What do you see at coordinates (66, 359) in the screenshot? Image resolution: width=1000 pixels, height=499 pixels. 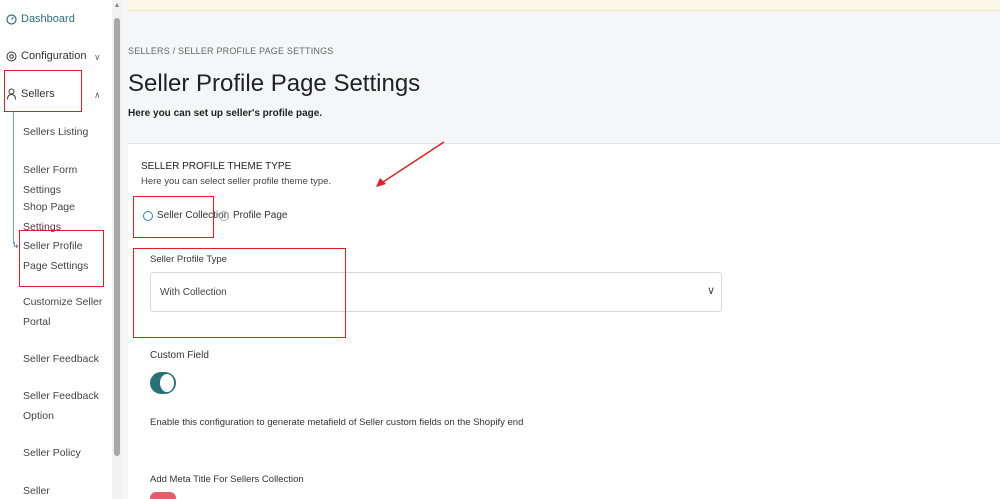 I see `sidebar-item-seller-feedback: Seller Feedback` at bounding box center [66, 359].